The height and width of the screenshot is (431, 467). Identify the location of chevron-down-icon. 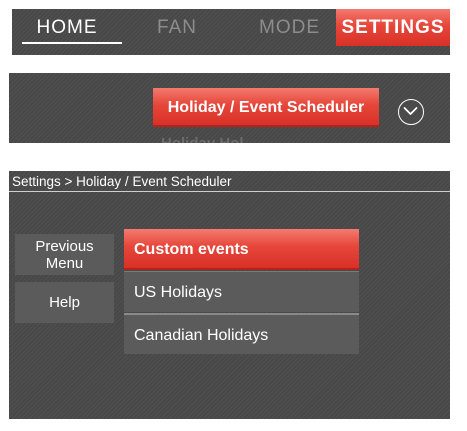
(410, 111).